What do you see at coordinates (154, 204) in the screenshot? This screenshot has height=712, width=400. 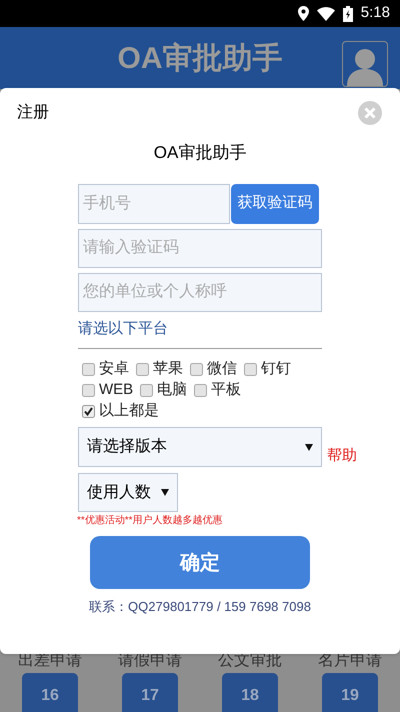 I see `phone-input: 手机号` at bounding box center [154, 204].